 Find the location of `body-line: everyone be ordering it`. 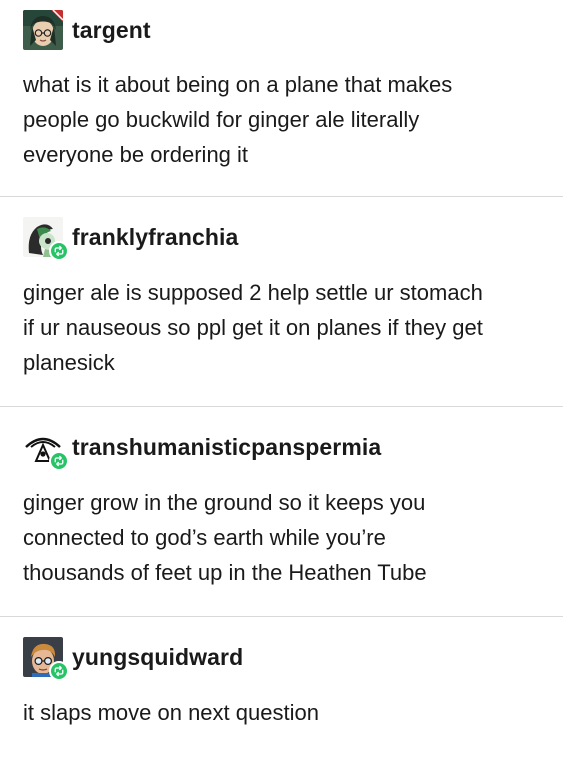

body-line: everyone be ordering it is located at coordinates (136, 154).